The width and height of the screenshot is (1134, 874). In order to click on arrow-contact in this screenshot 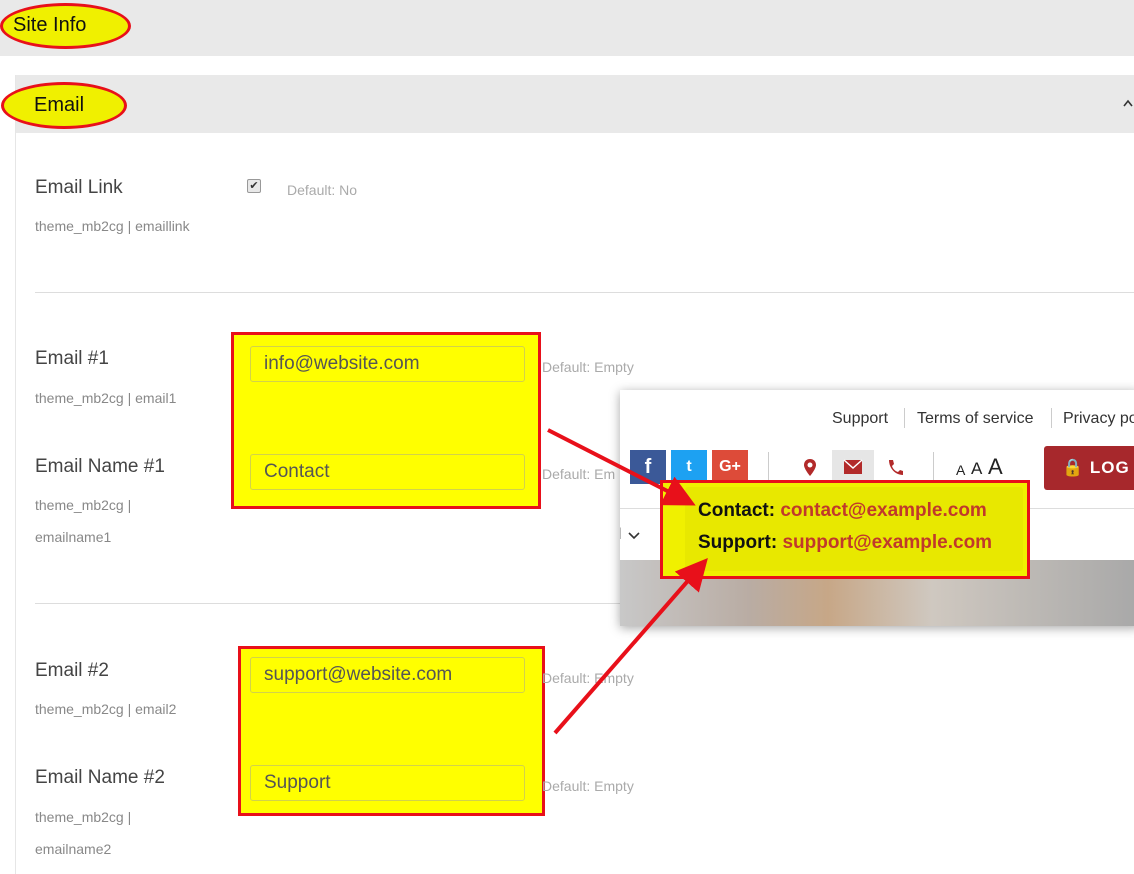, I will do `click(621, 467)`.